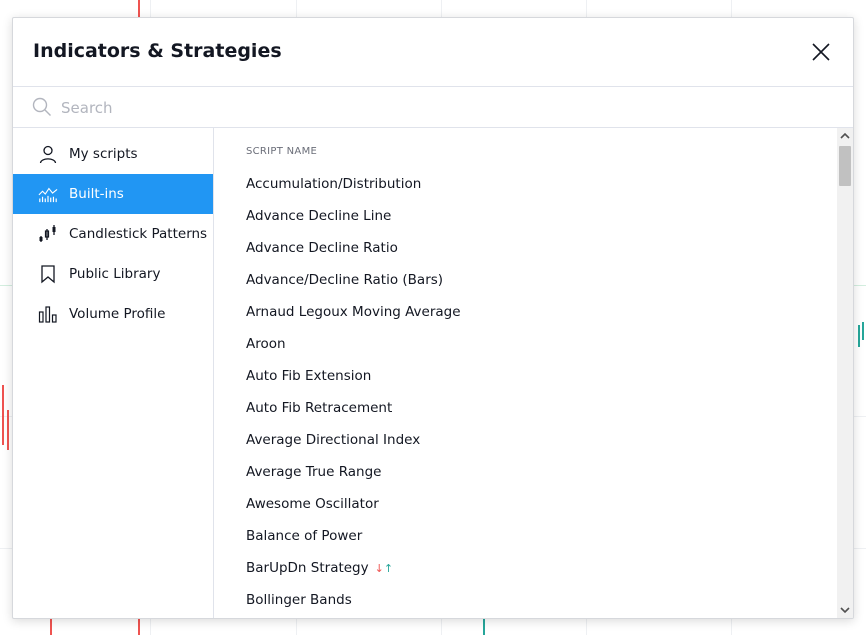  Describe the element at coordinates (309, 376) in the screenshot. I see `script-name: Auto Fib Extension` at that location.